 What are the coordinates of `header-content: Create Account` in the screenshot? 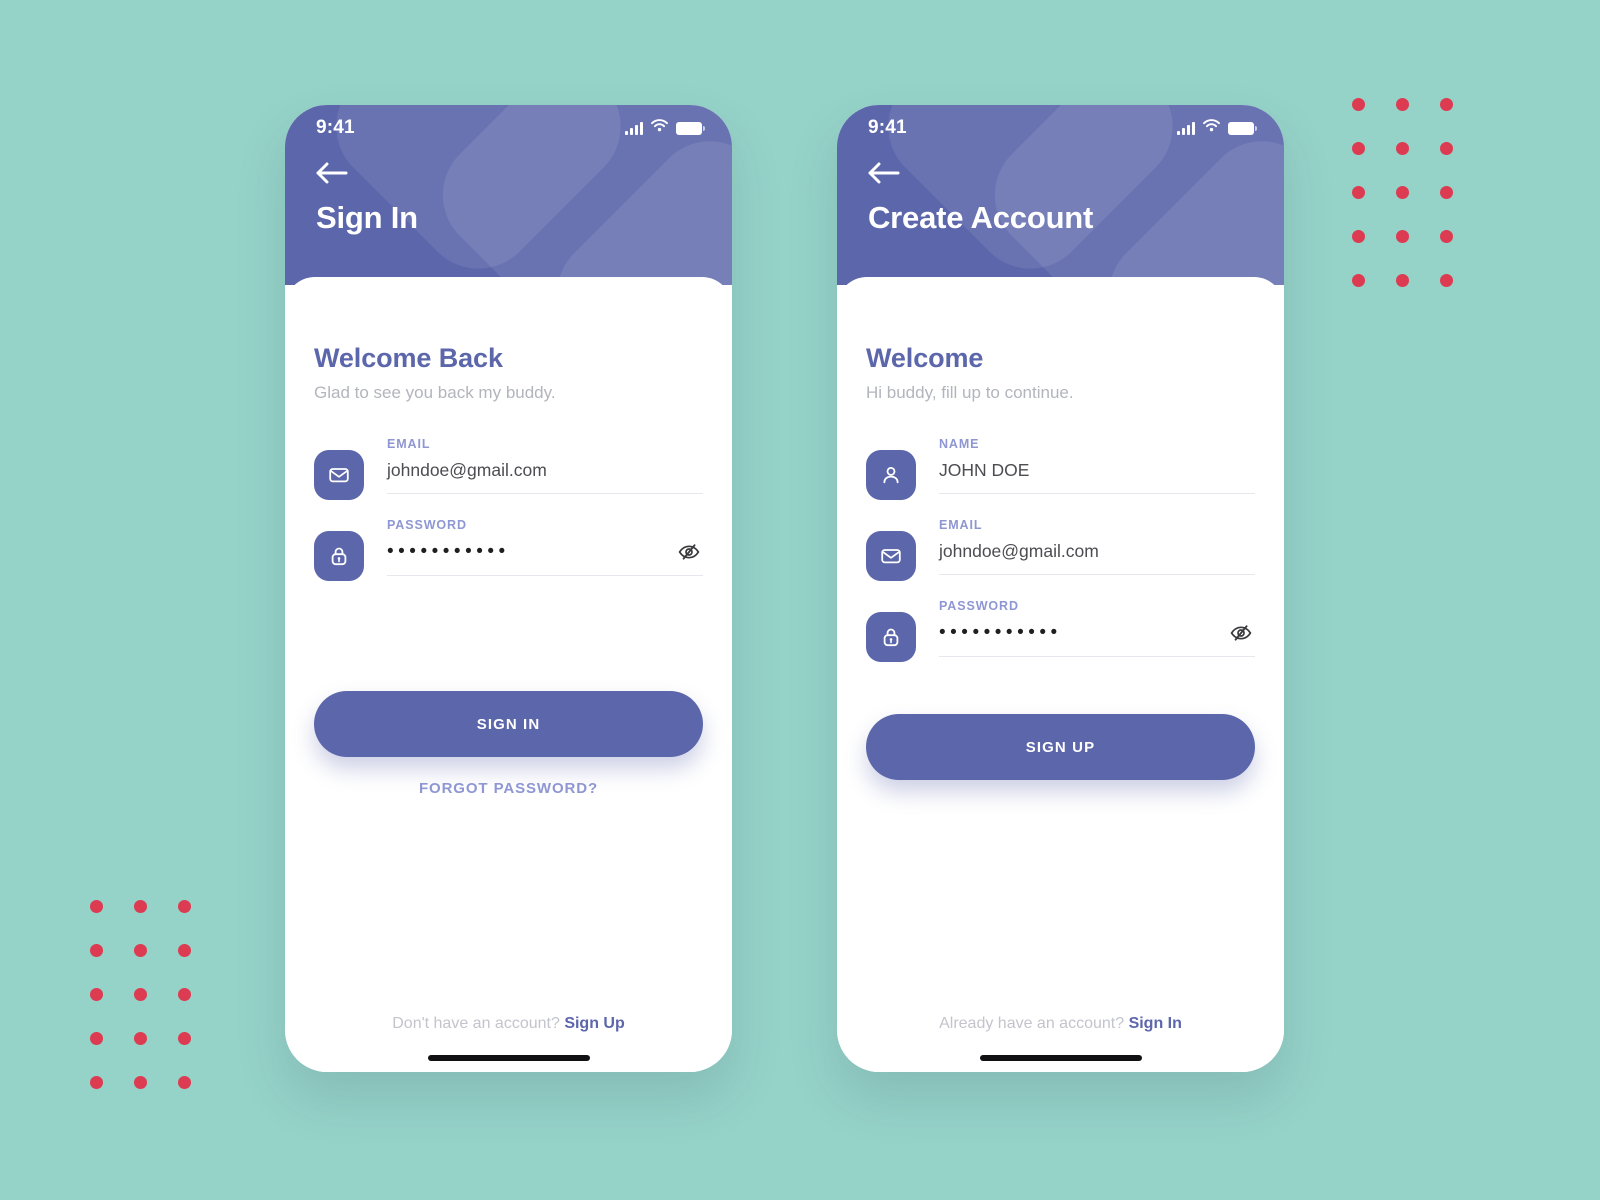 It's located at (1060, 193).